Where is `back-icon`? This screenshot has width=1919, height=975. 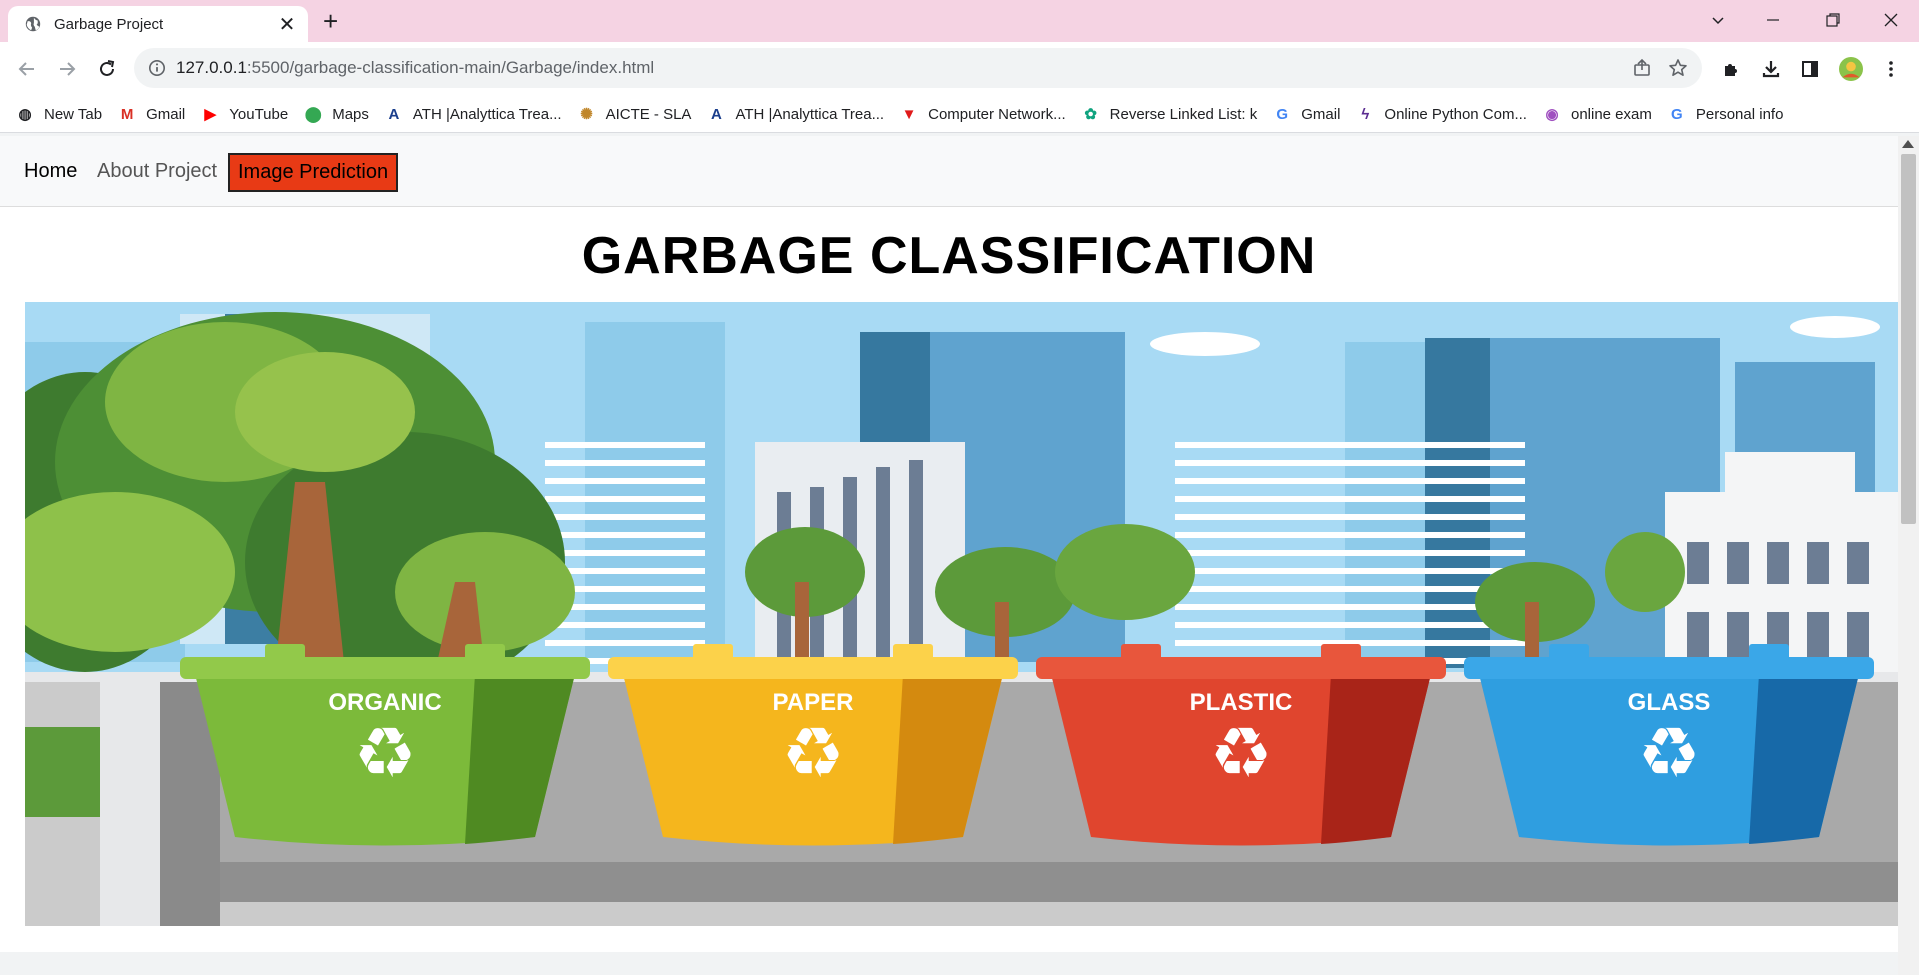 back-icon is located at coordinates (27, 69).